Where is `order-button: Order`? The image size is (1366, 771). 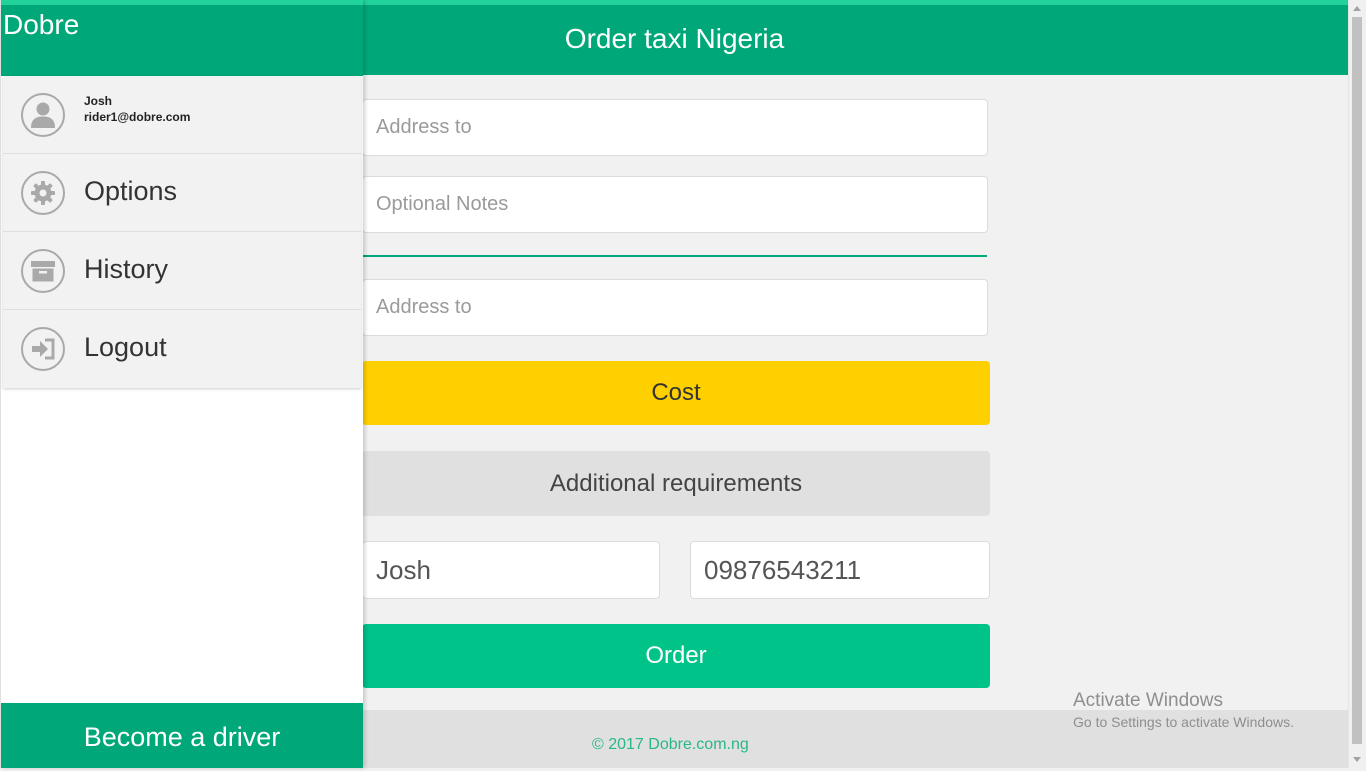
order-button: Order is located at coordinates (676, 656).